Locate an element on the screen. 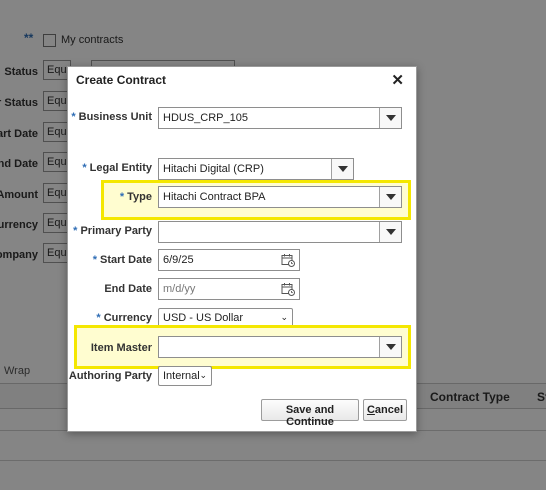  item-master-dropdown-button is located at coordinates (390, 347).